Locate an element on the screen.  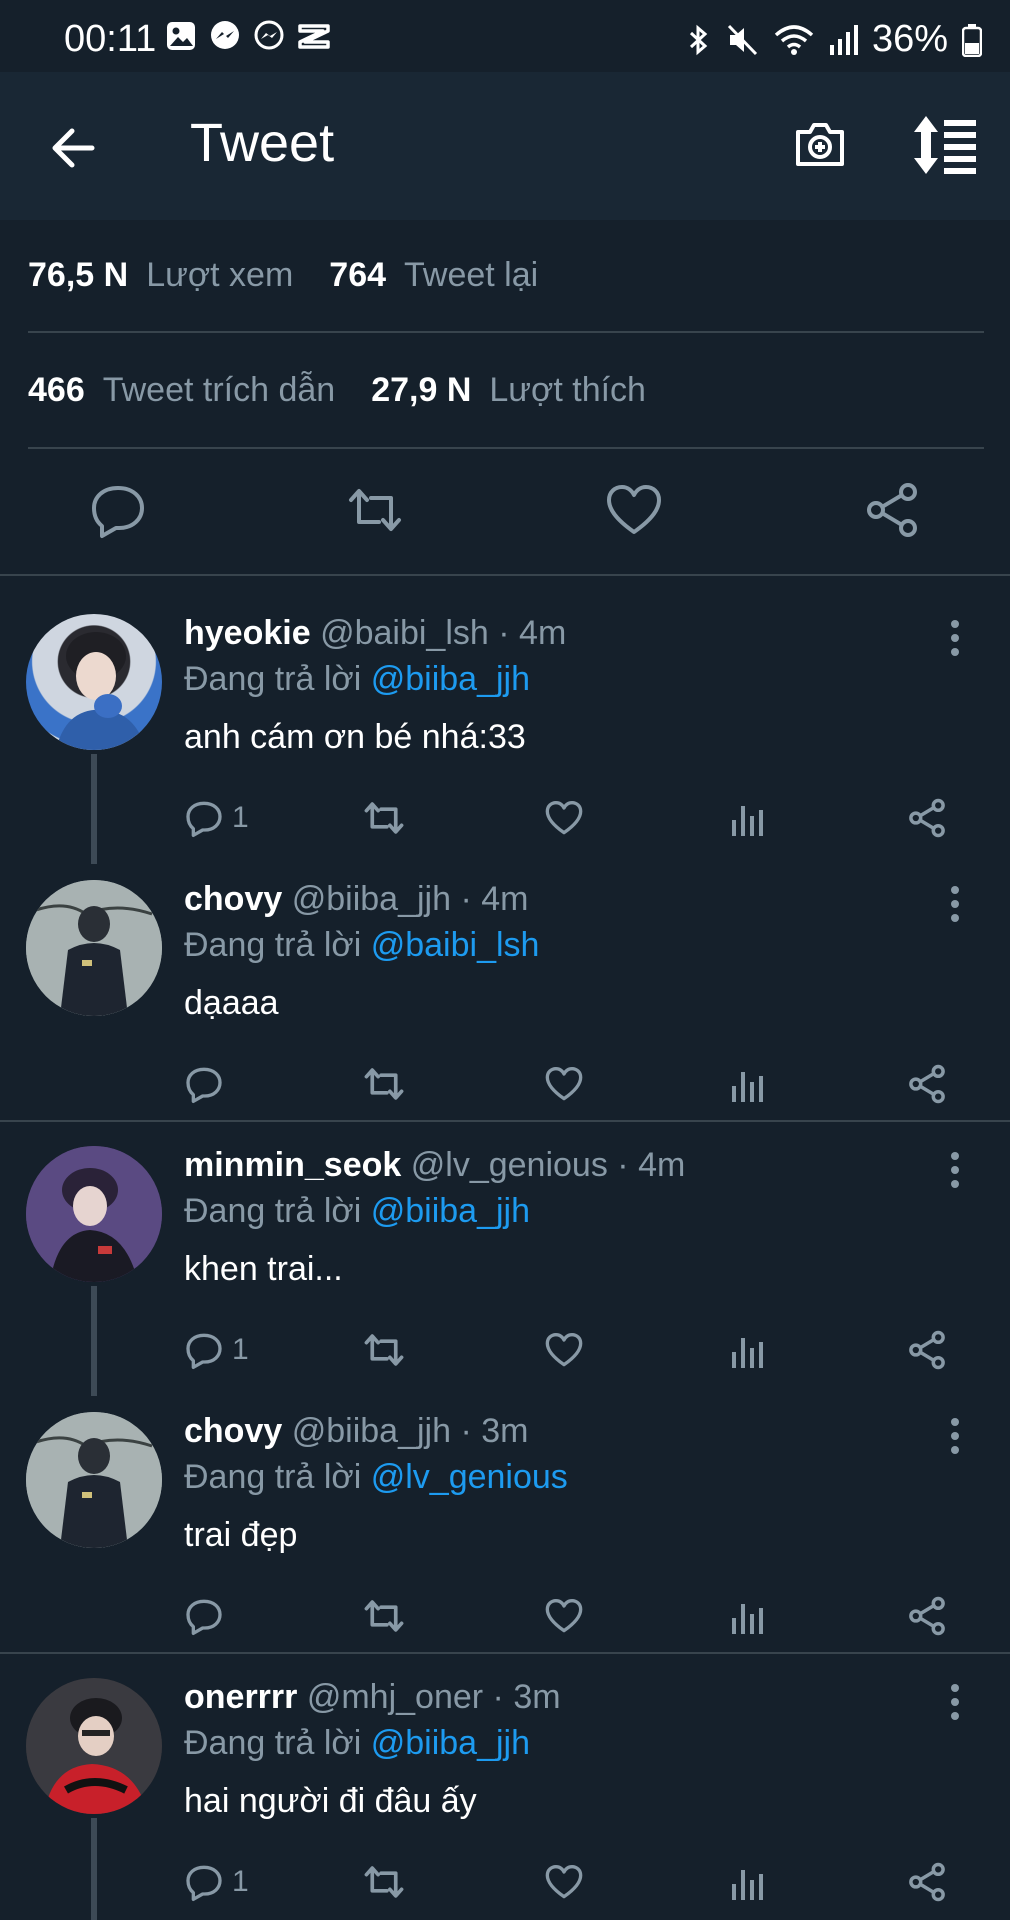
quotes-label: Tweet trích dẫn is located at coordinates (219, 390).